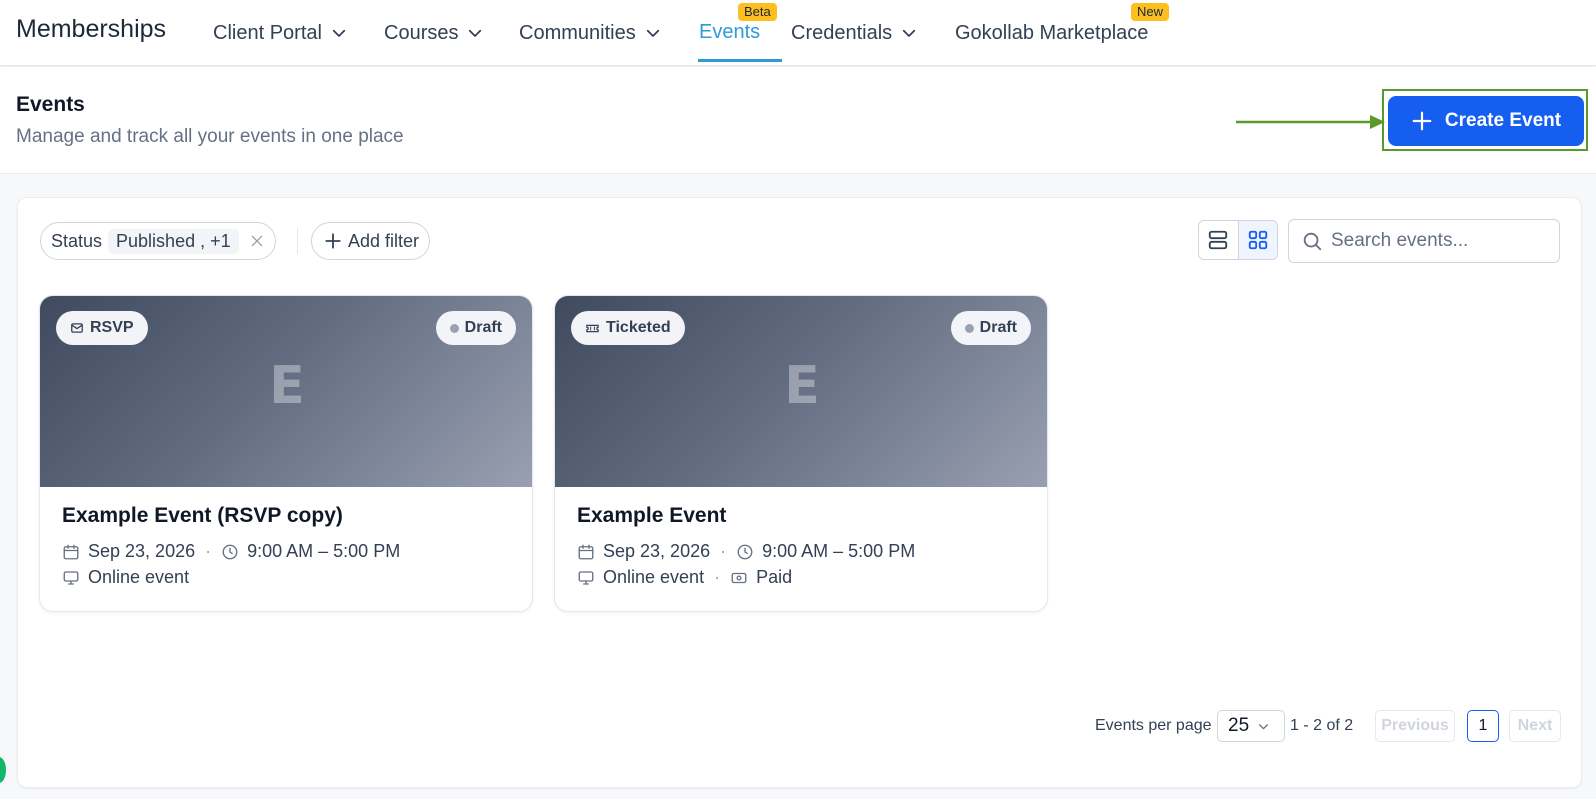 Image resolution: width=1596 pixels, height=799 pixels. I want to click on filter-values: Published , +1, so click(173, 241).